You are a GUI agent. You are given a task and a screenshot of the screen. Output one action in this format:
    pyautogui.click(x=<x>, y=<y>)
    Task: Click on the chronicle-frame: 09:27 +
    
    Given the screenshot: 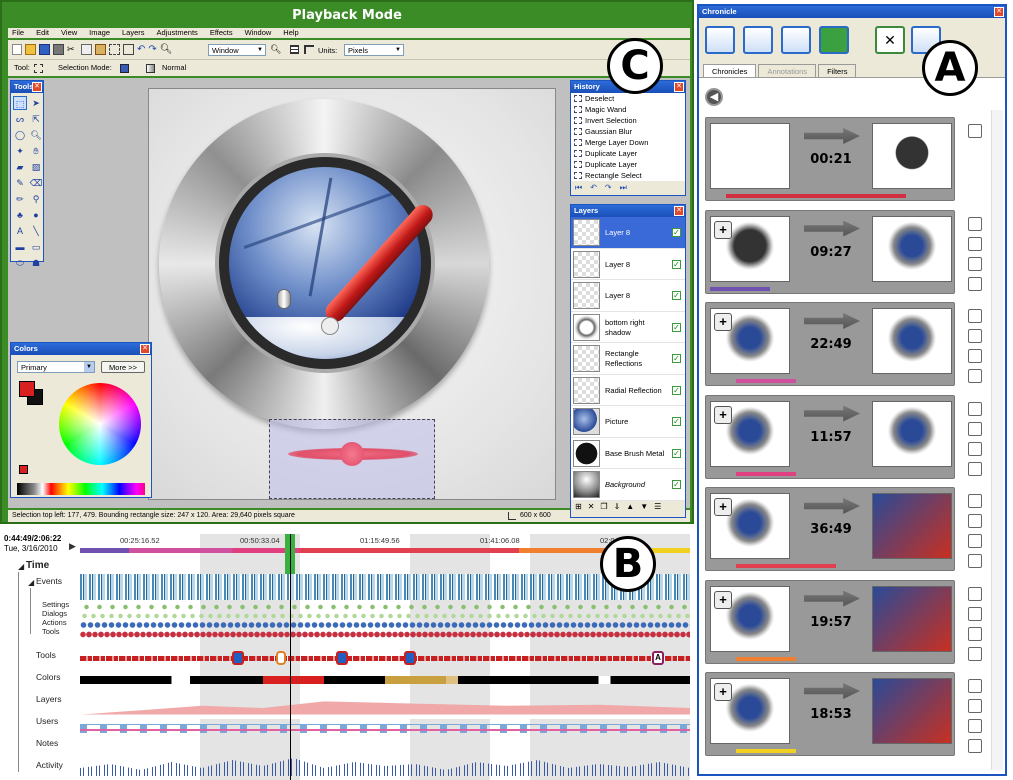 What is the action you would take?
    pyautogui.click(x=843, y=251)
    